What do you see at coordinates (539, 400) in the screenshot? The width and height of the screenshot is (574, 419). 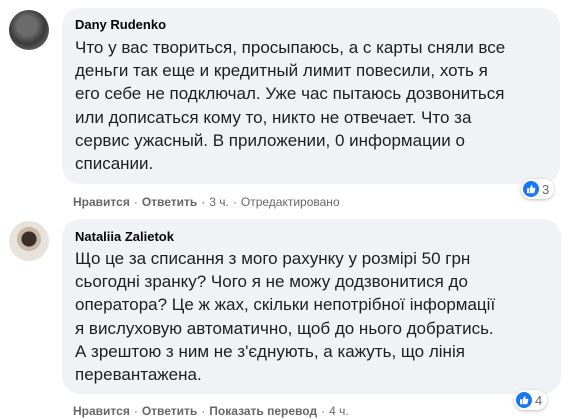 I see `reaction-count: 4` at bounding box center [539, 400].